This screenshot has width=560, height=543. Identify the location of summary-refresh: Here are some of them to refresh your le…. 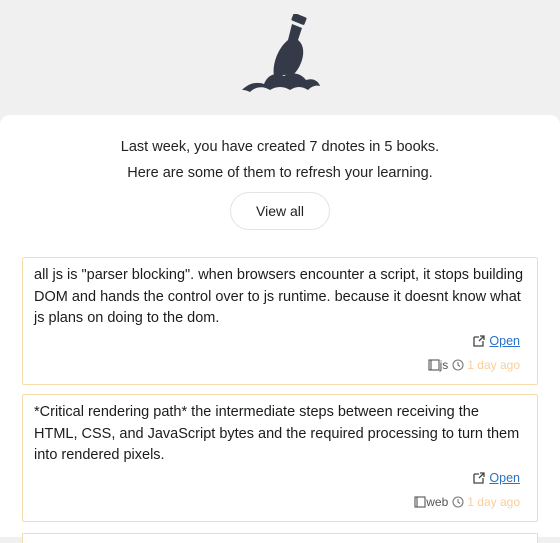
(280, 173).